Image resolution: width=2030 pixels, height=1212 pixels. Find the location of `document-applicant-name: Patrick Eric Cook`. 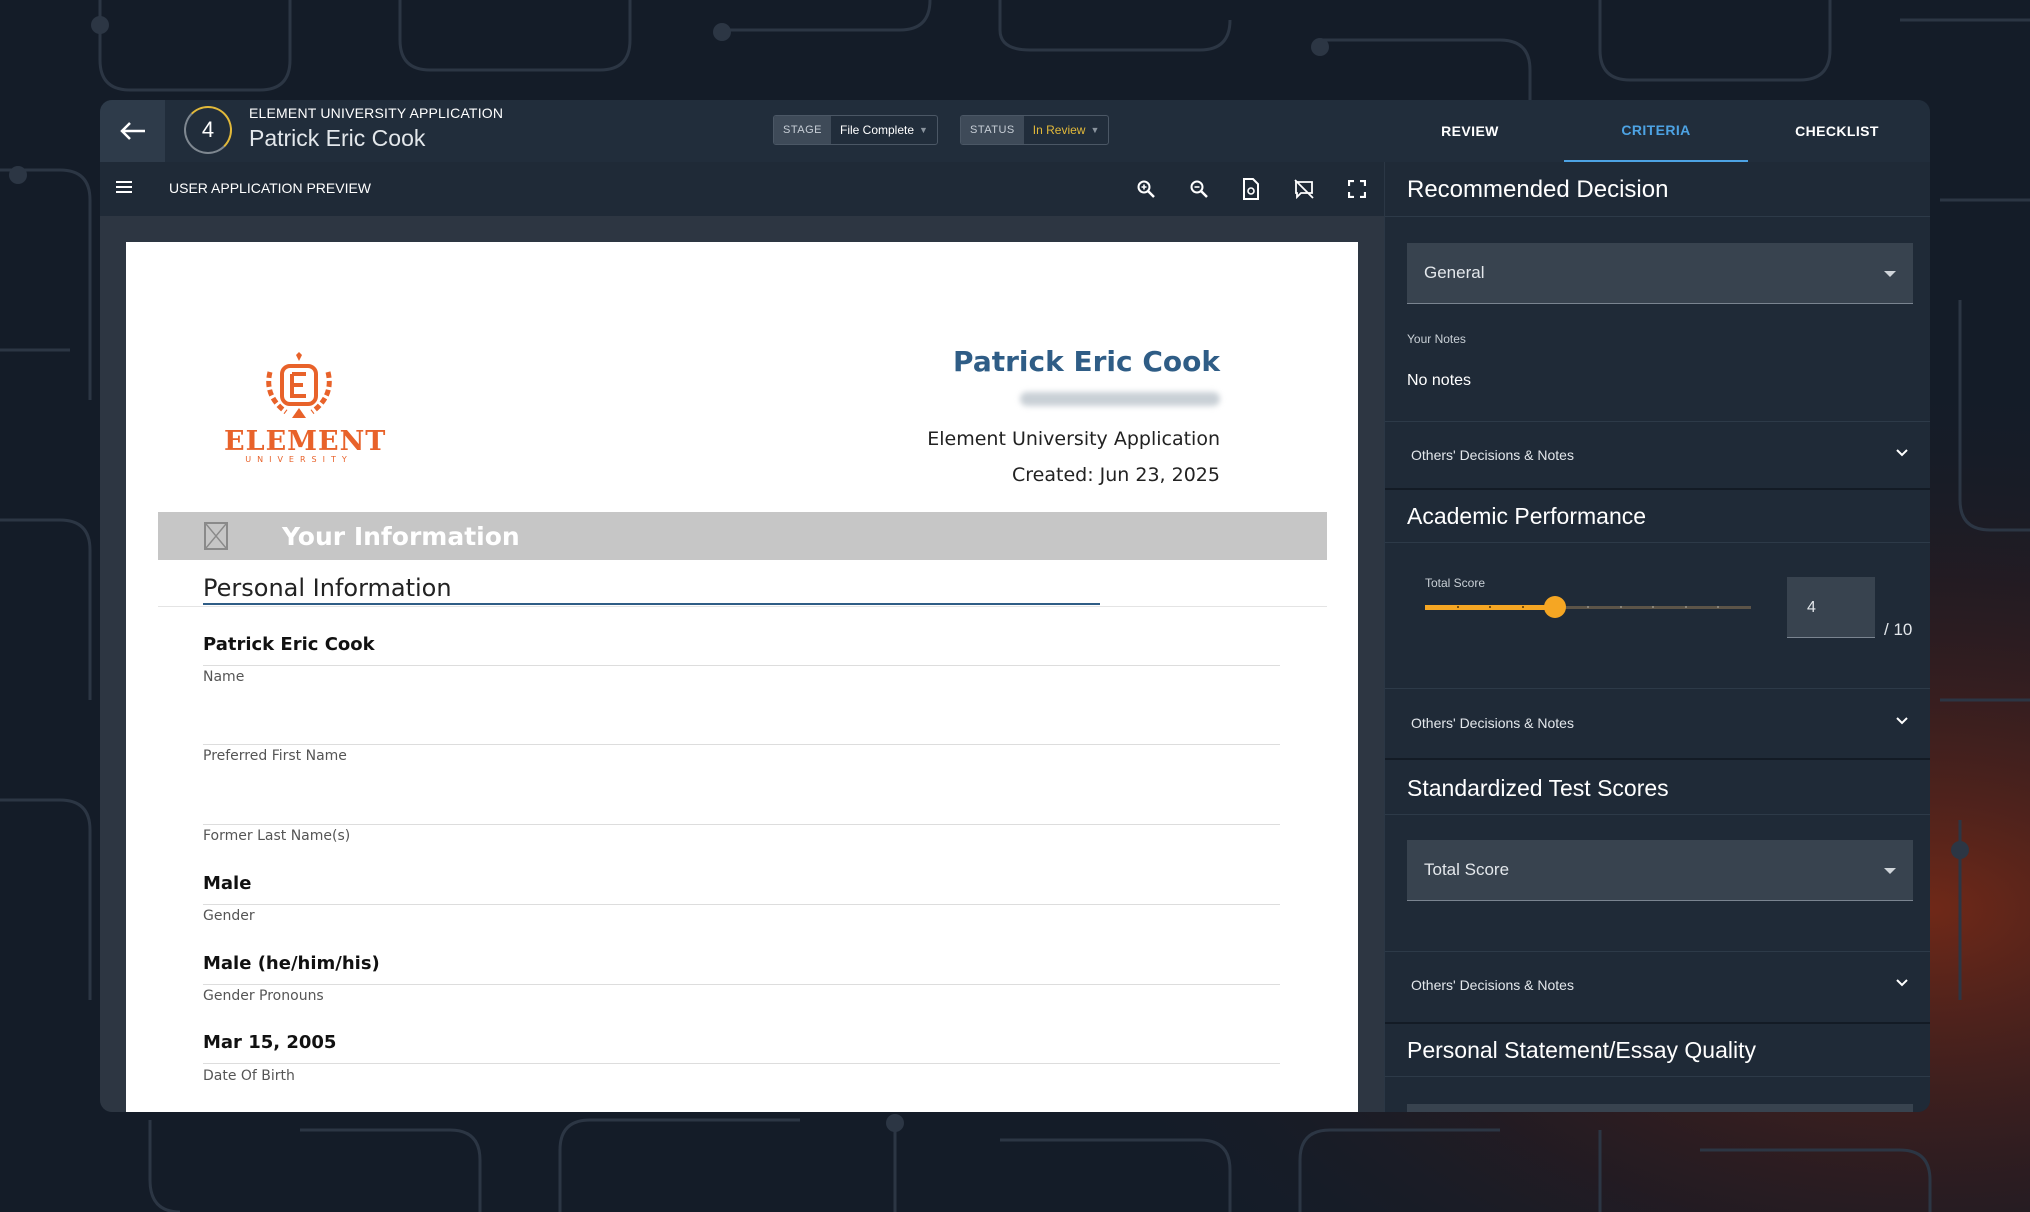

document-applicant-name: Patrick Eric Cook is located at coordinates (1086, 361).